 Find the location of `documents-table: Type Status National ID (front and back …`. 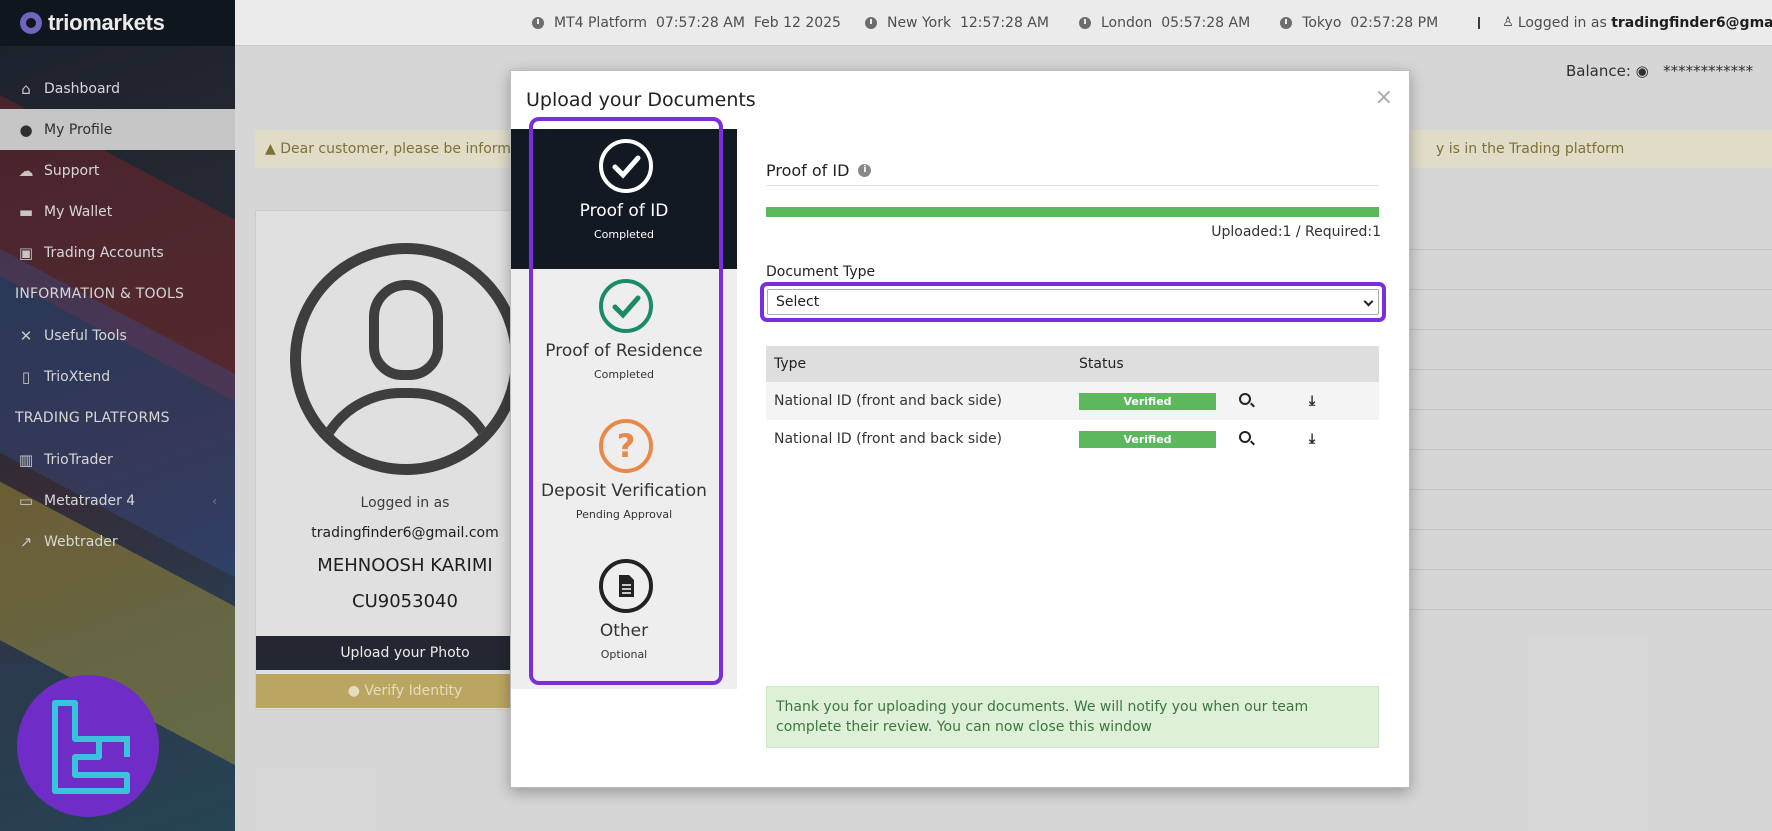

documents-table: Type Status National ID (front and back … is located at coordinates (1072, 402).